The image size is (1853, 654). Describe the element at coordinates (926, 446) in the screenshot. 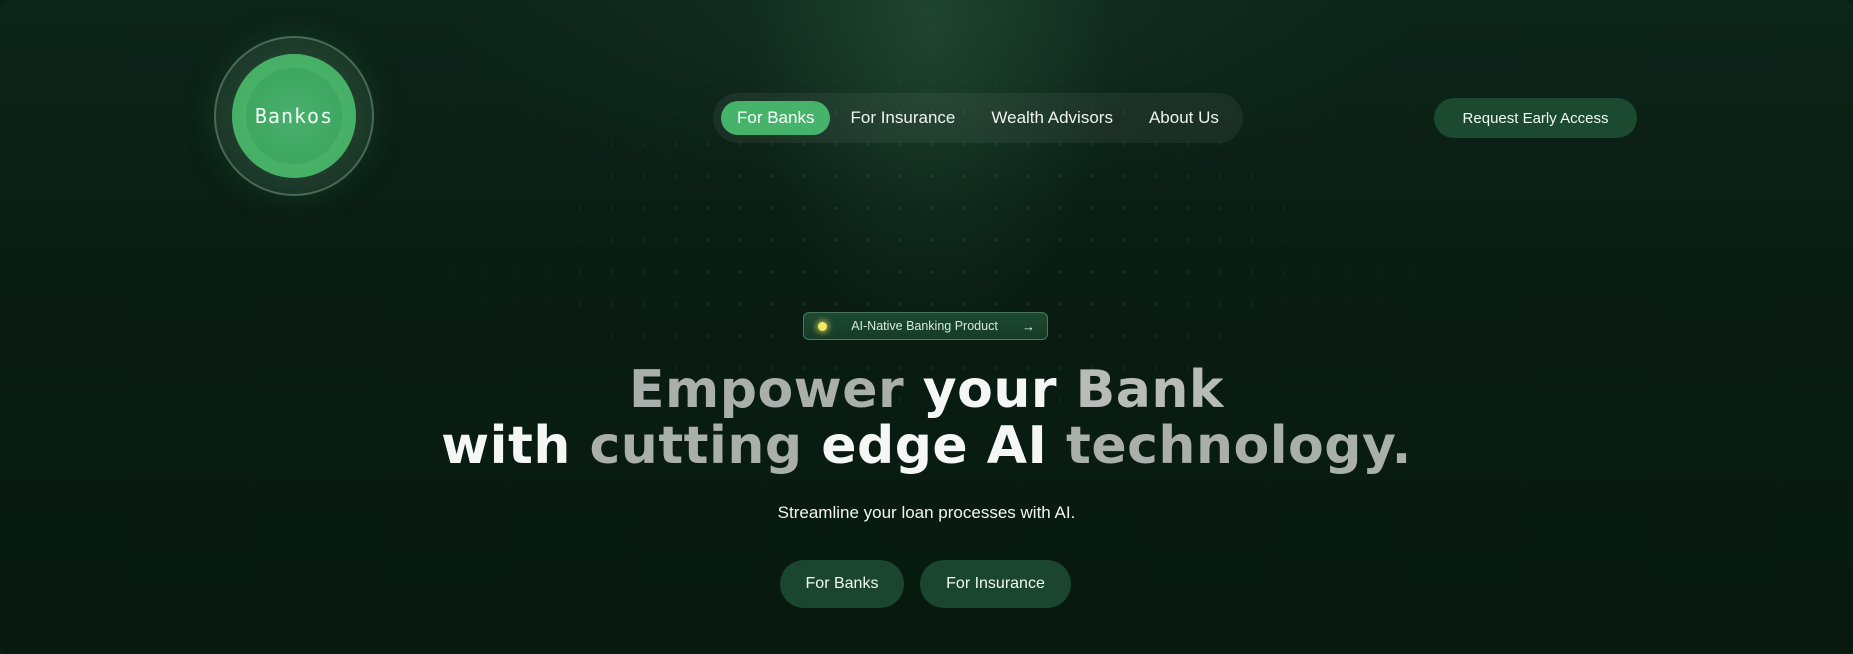

I see `headline-line-2: with cutting edge AI technology.` at that location.